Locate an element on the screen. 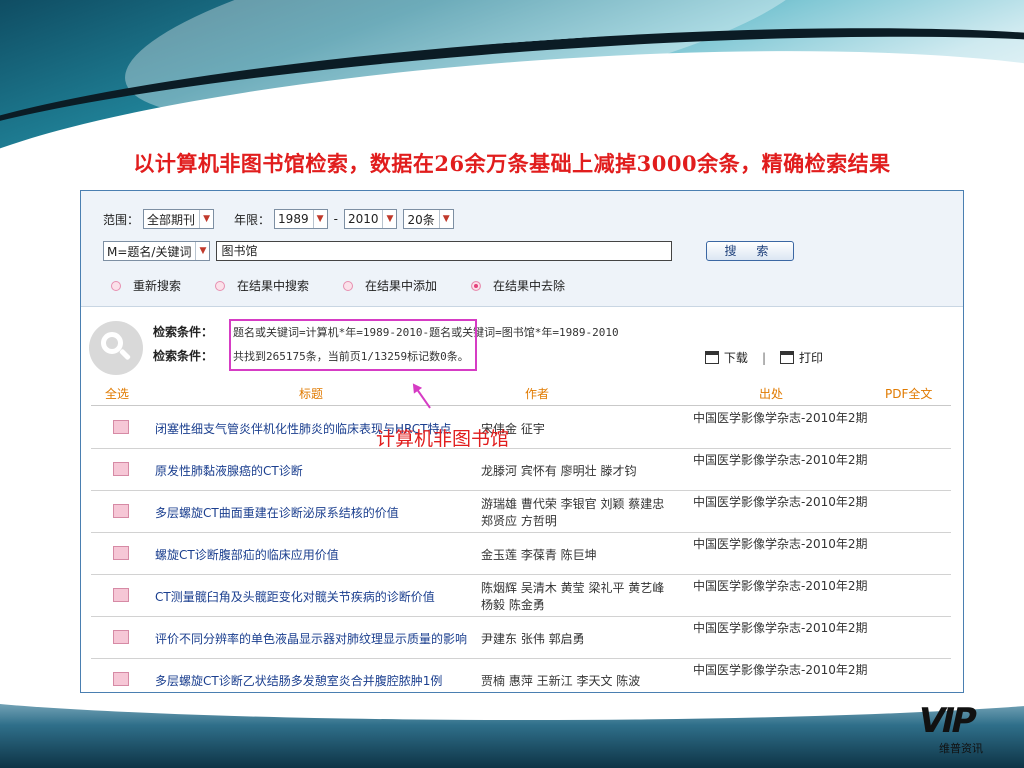  radio-selected-icon is located at coordinates (476, 285).